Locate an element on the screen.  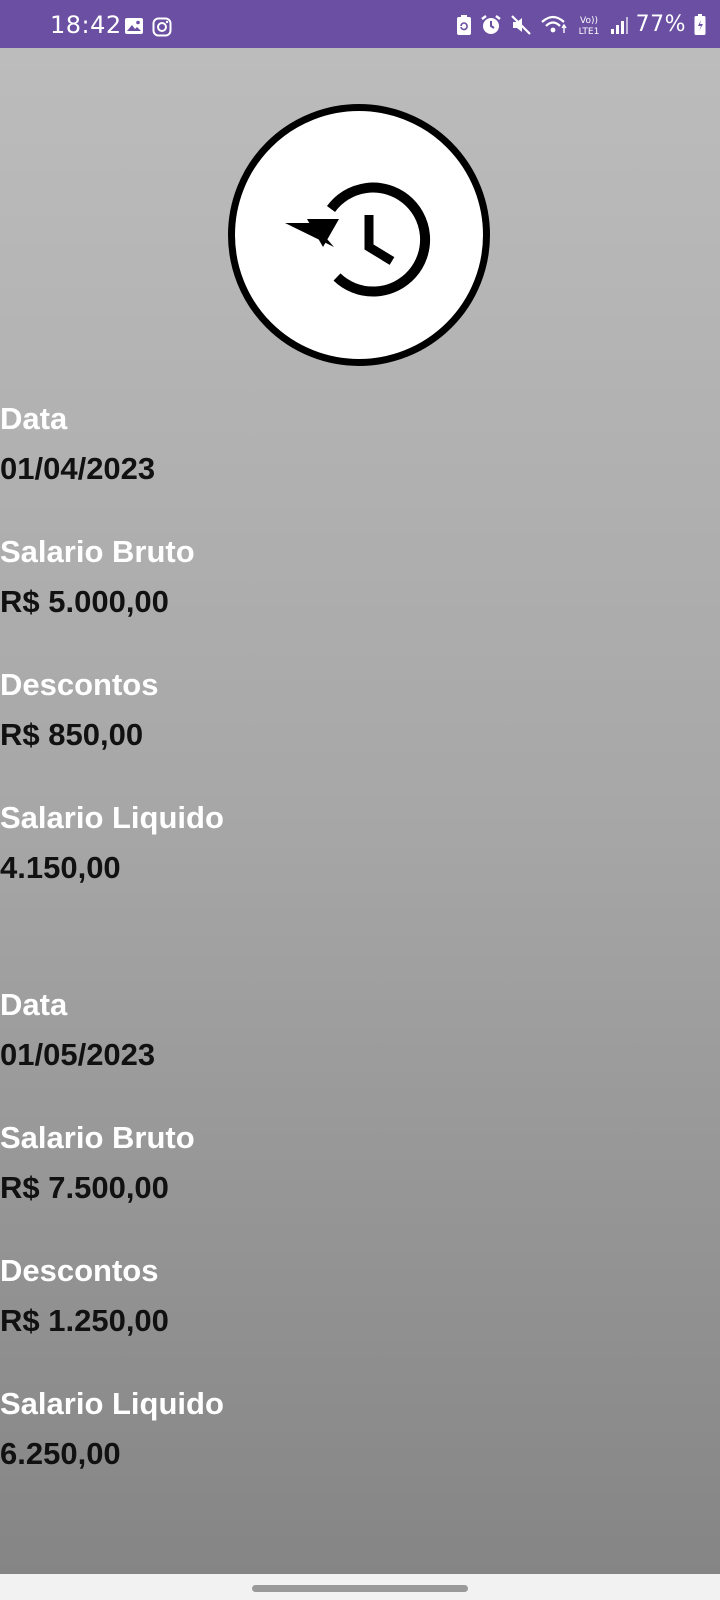
status-right-icons: Vo)) LTE1 77% is located at coordinates (581, 25).